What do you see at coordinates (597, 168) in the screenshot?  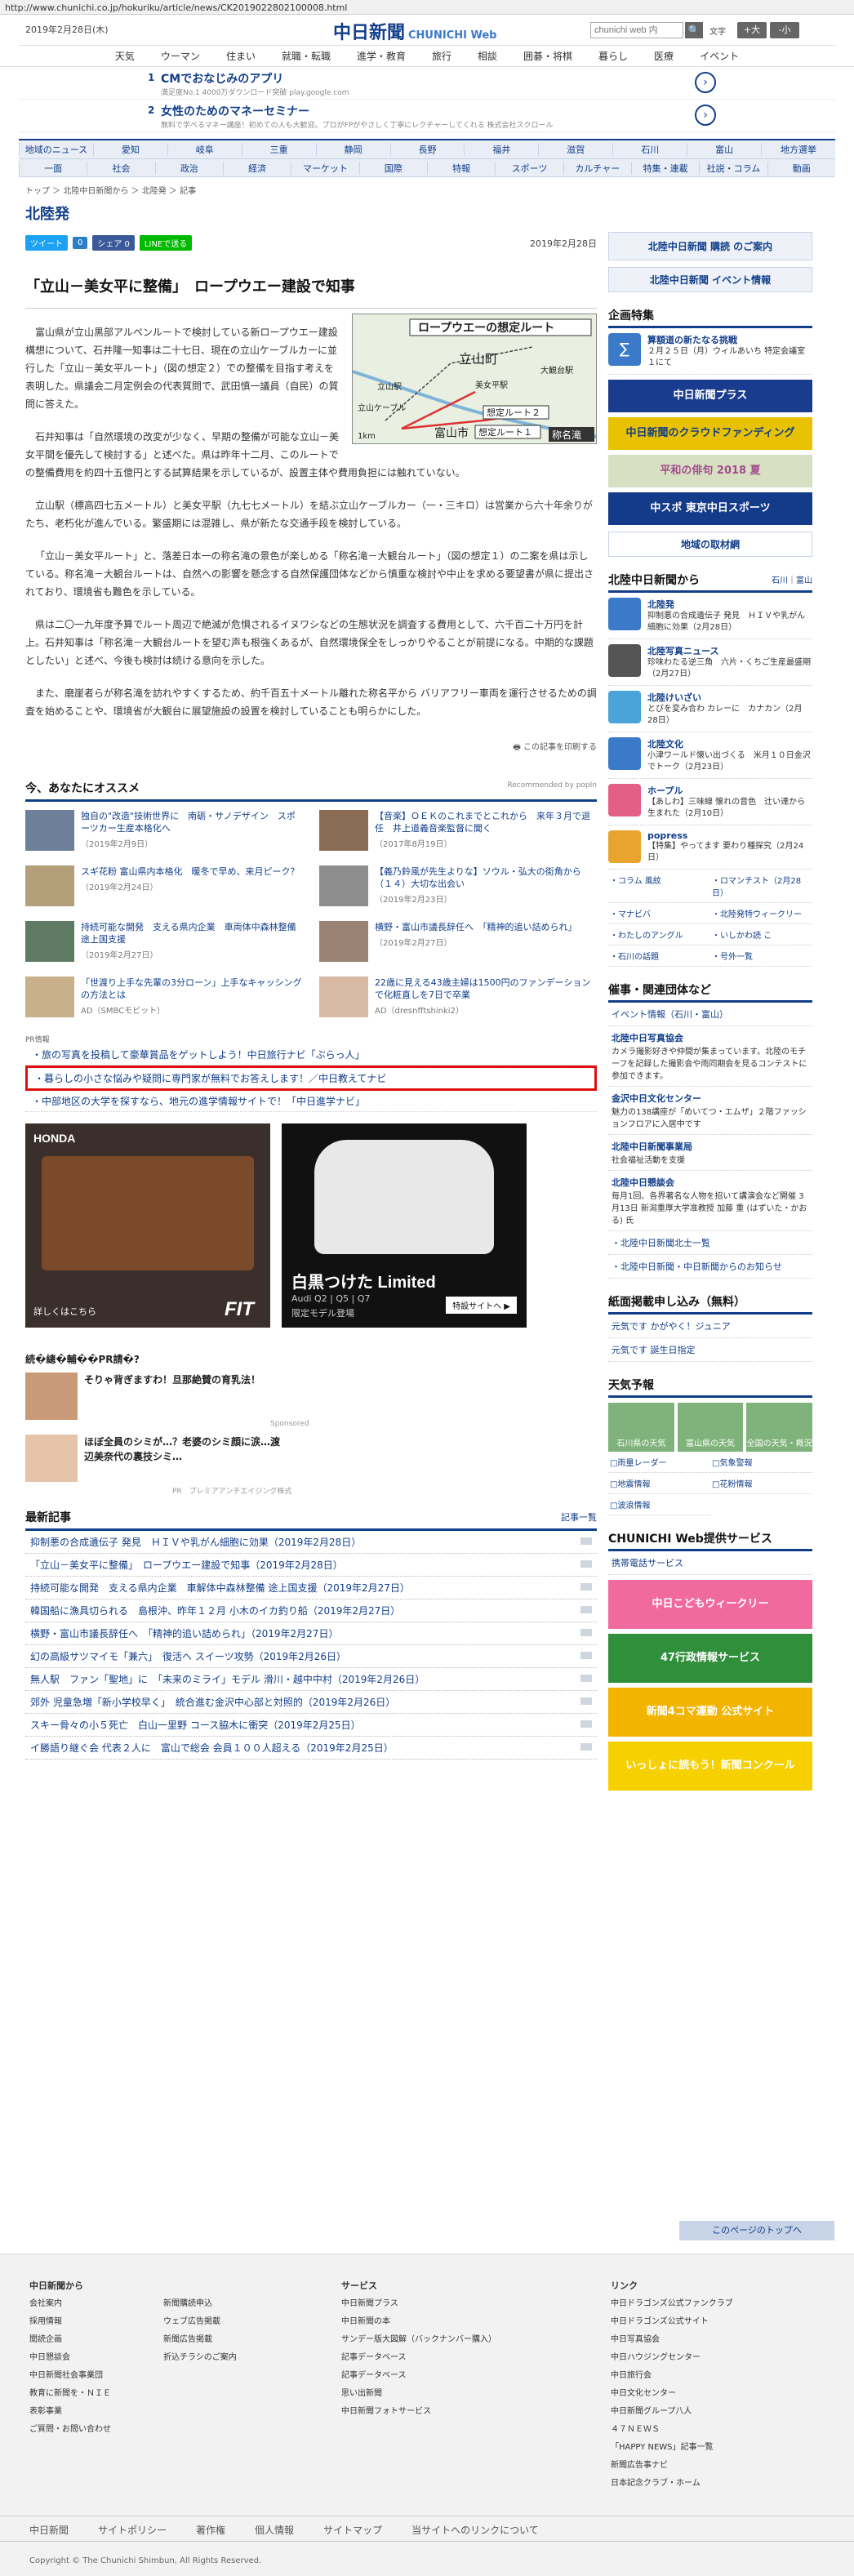 I see `category-item: カルチャー` at bounding box center [597, 168].